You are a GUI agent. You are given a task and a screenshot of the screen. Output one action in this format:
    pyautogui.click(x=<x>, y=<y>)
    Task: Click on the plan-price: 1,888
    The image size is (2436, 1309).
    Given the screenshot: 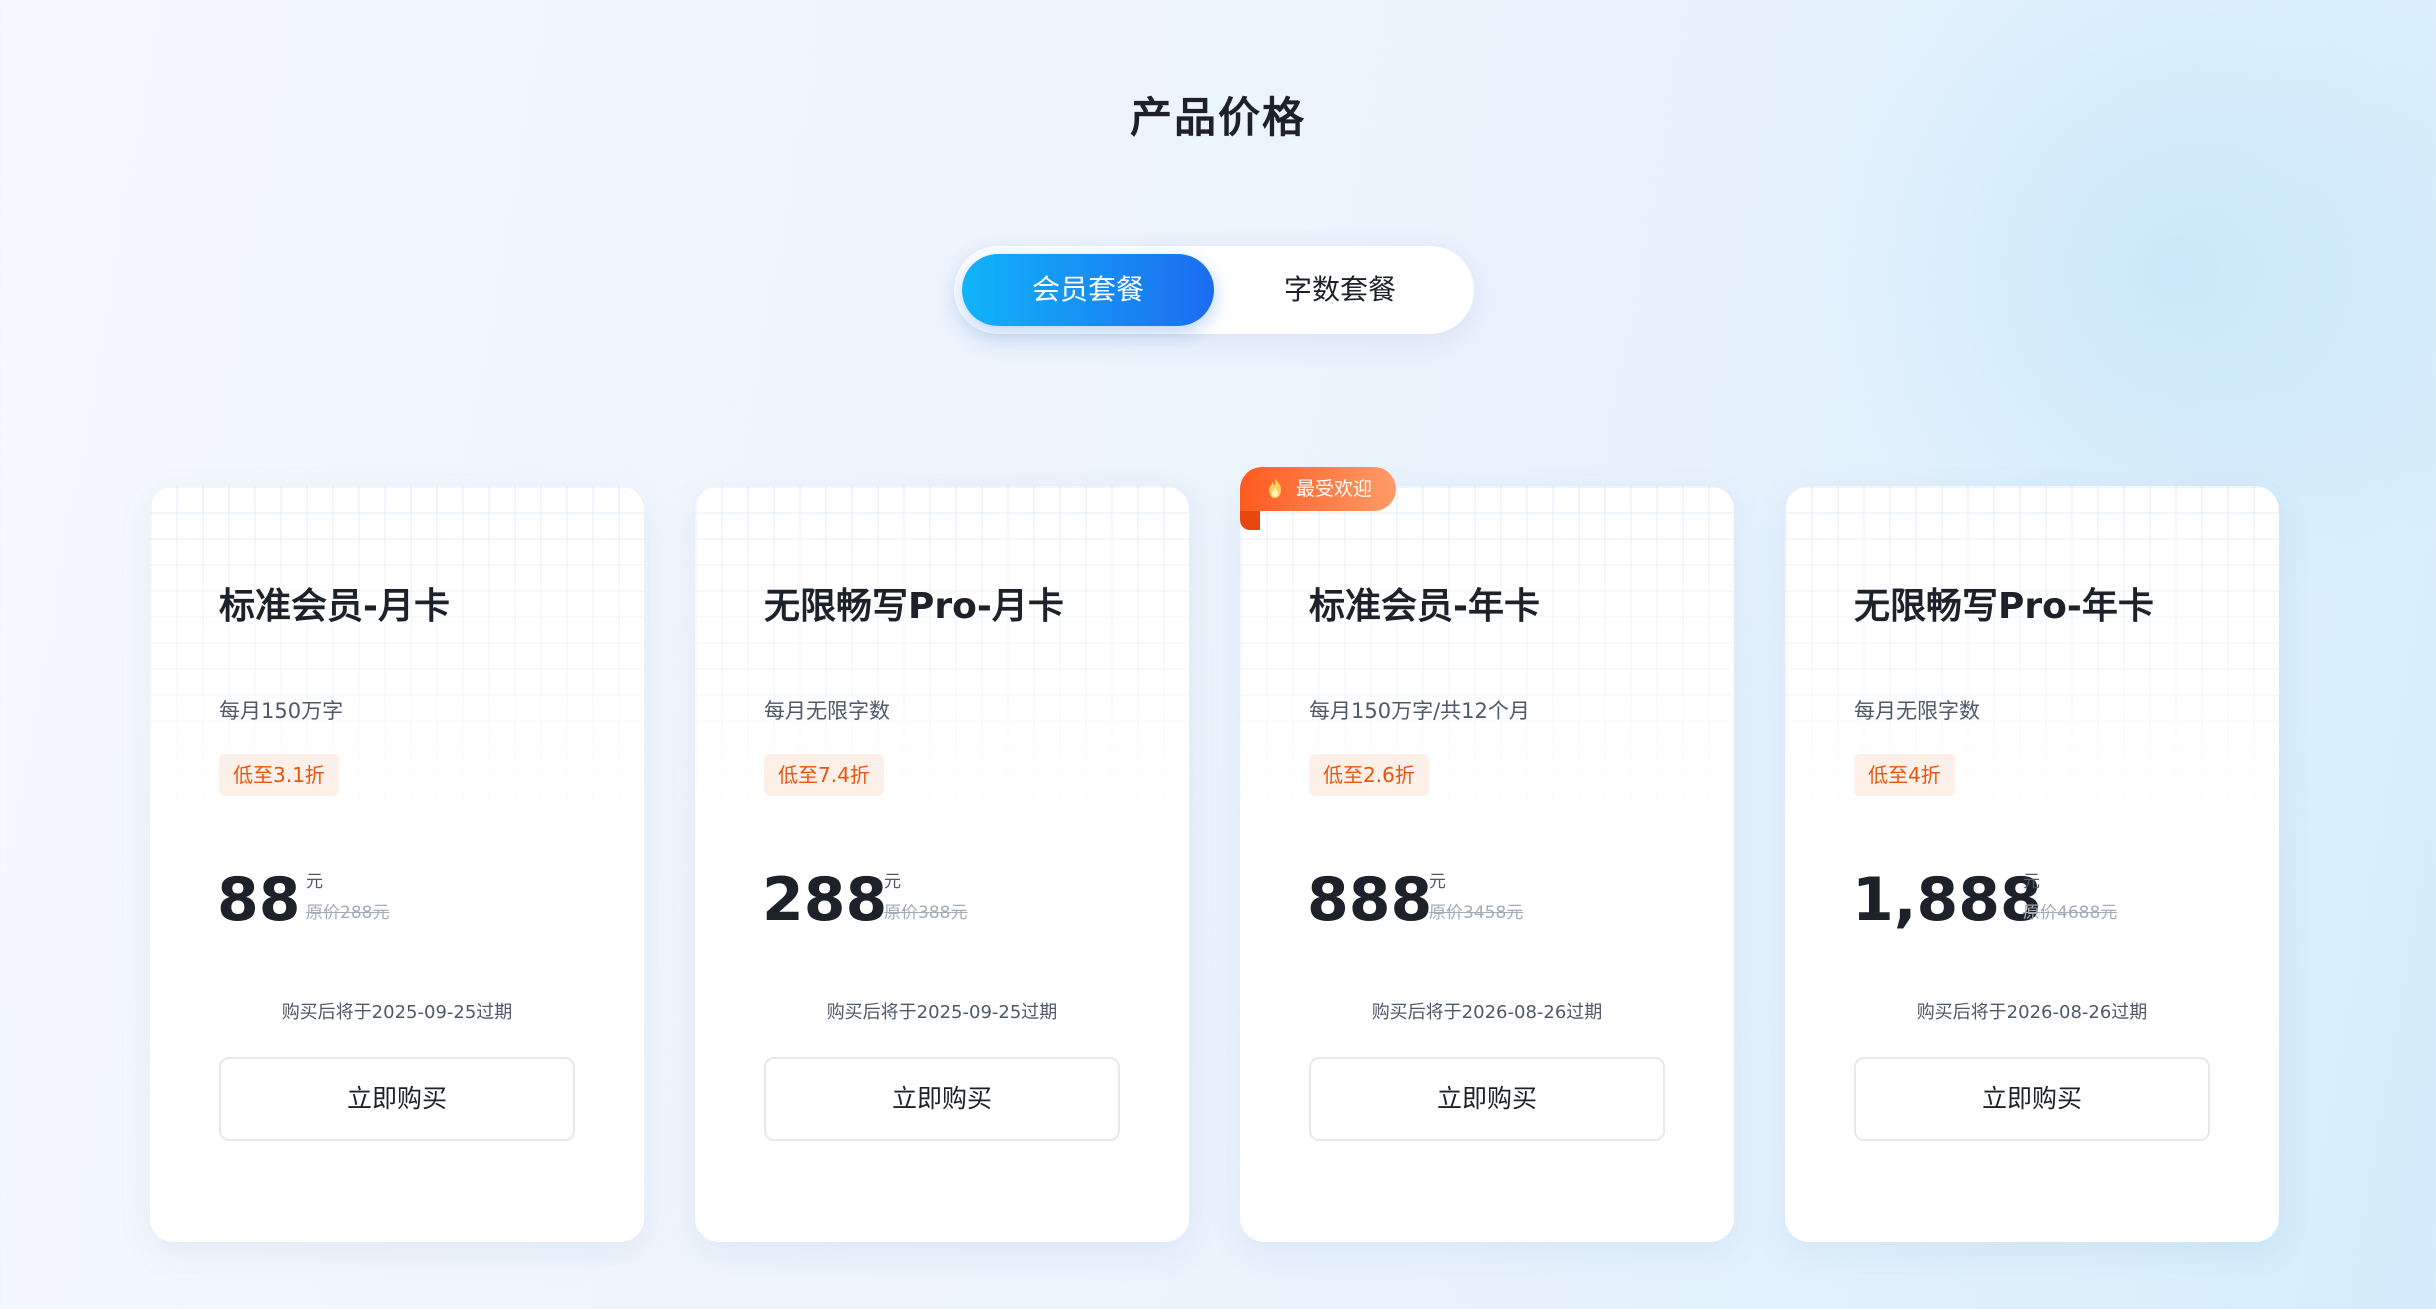 What is the action you would take?
    pyautogui.click(x=1947, y=900)
    